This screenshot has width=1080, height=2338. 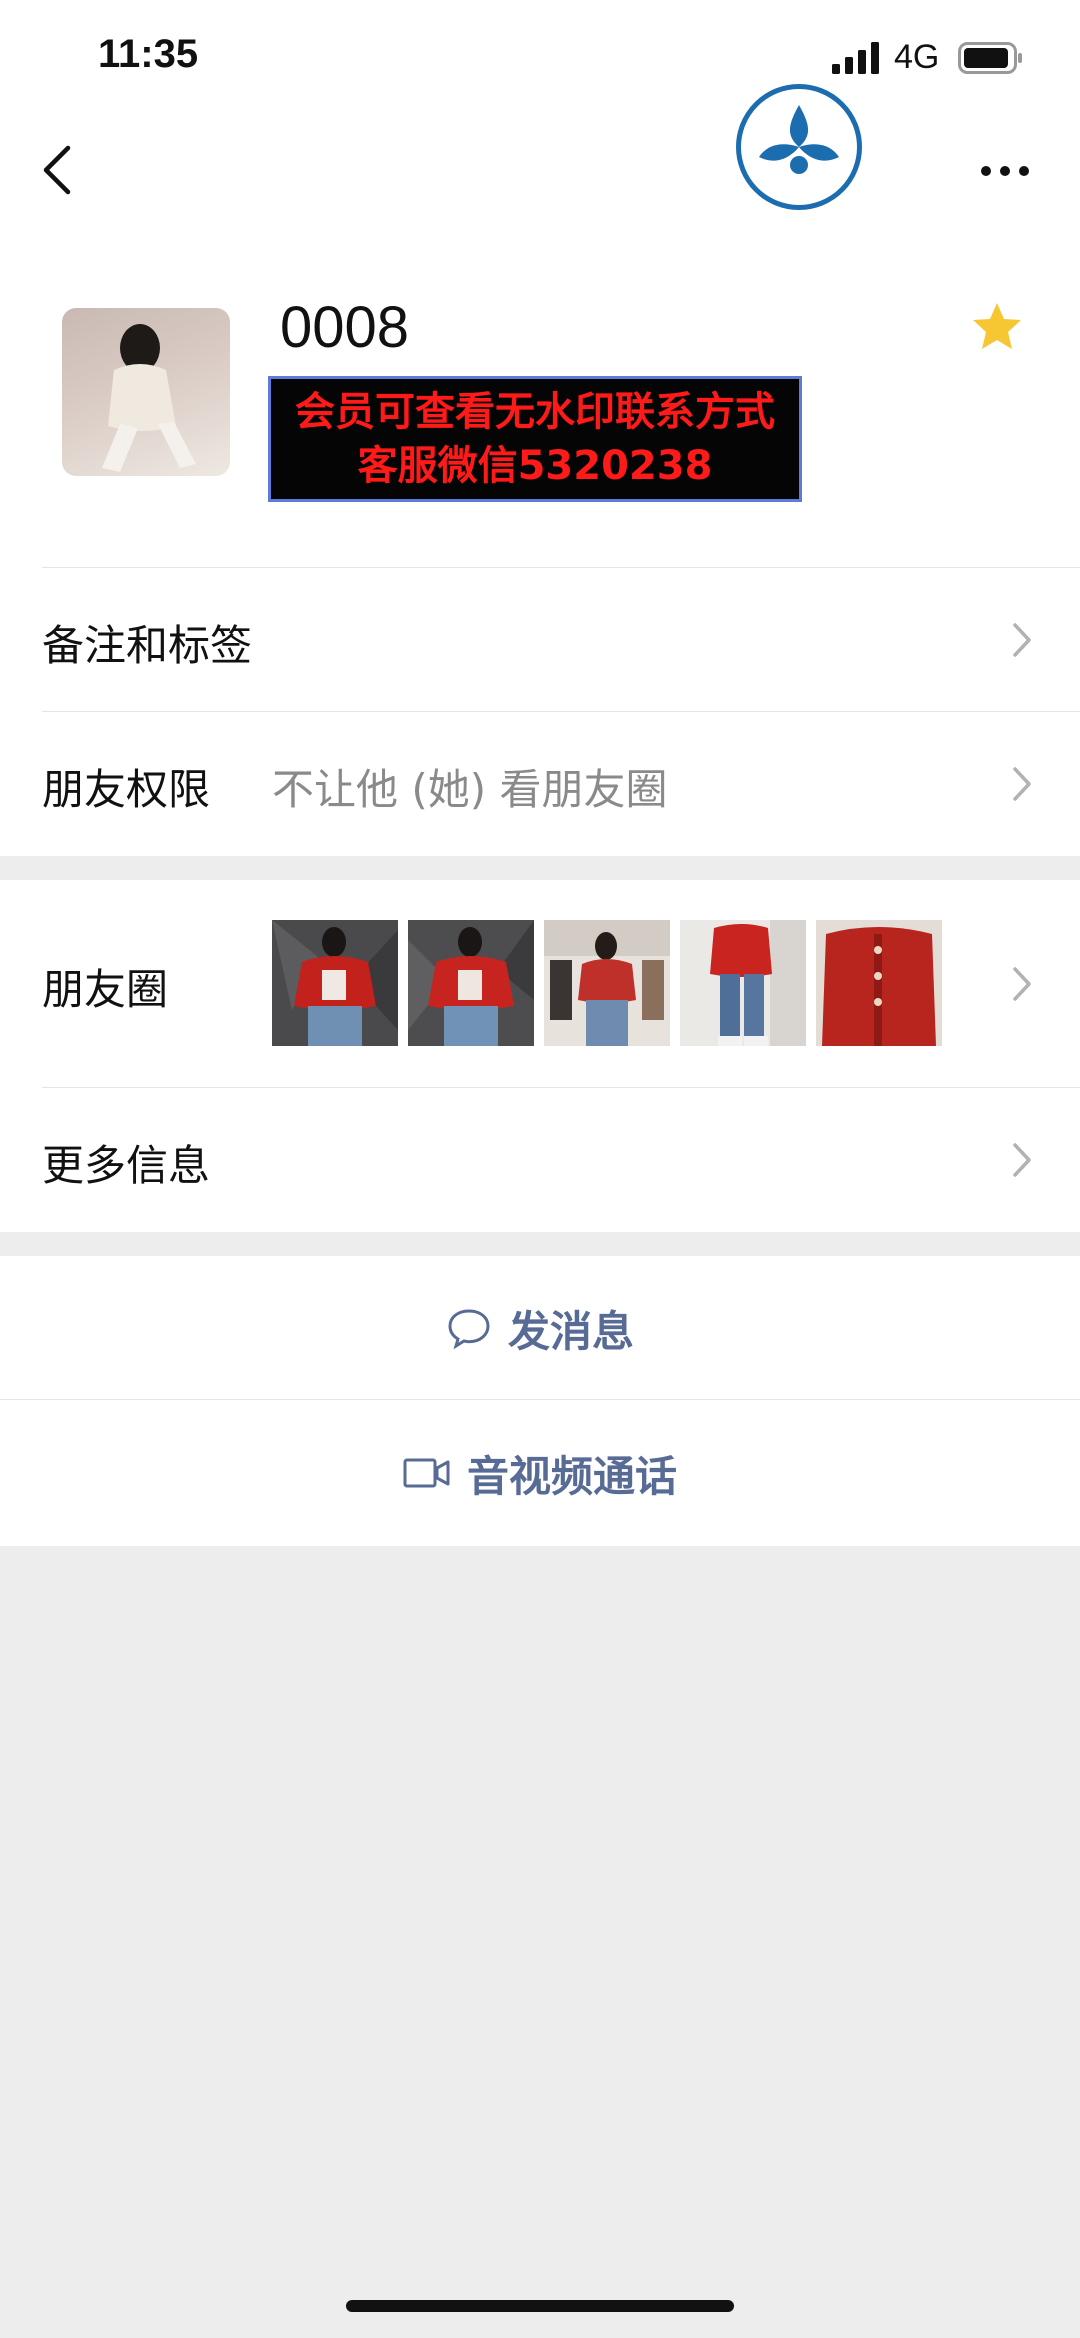 What do you see at coordinates (917, 57) in the screenshot?
I see `network-type: 4G` at bounding box center [917, 57].